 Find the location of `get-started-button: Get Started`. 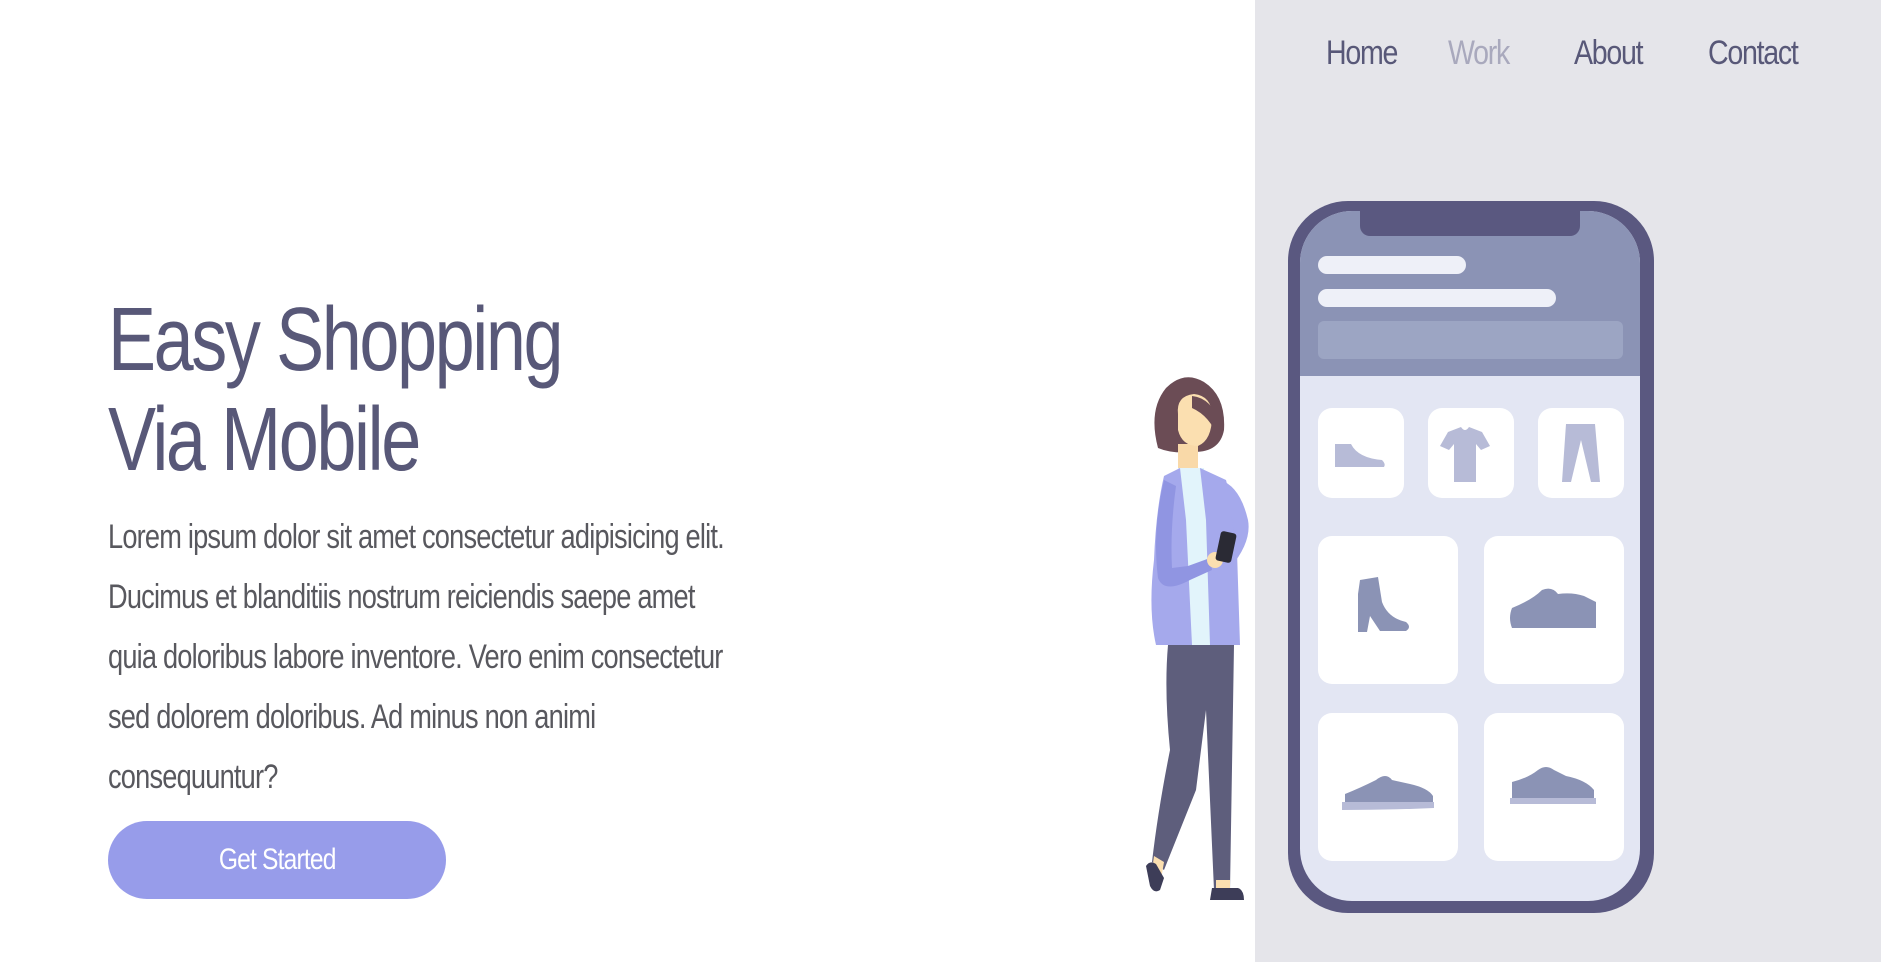

get-started-button: Get Started is located at coordinates (277, 860).